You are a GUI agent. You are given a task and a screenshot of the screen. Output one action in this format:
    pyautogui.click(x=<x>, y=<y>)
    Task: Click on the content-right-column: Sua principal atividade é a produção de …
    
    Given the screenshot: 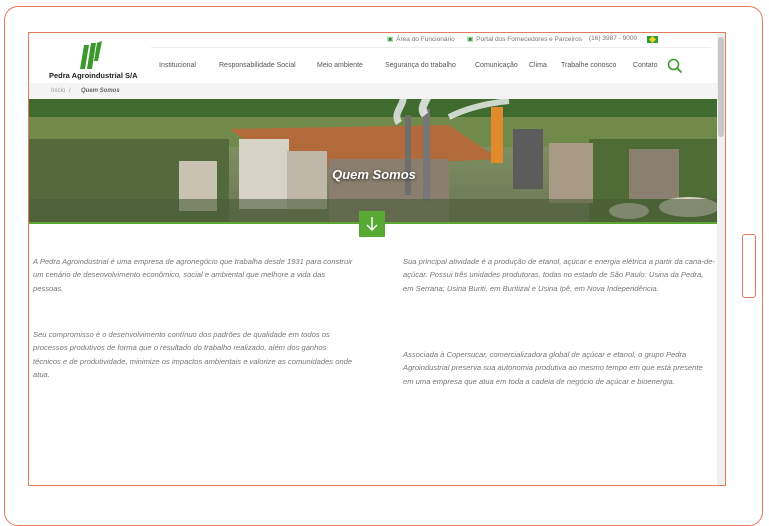 What is the action you would take?
    pyautogui.click(x=559, y=320)
    